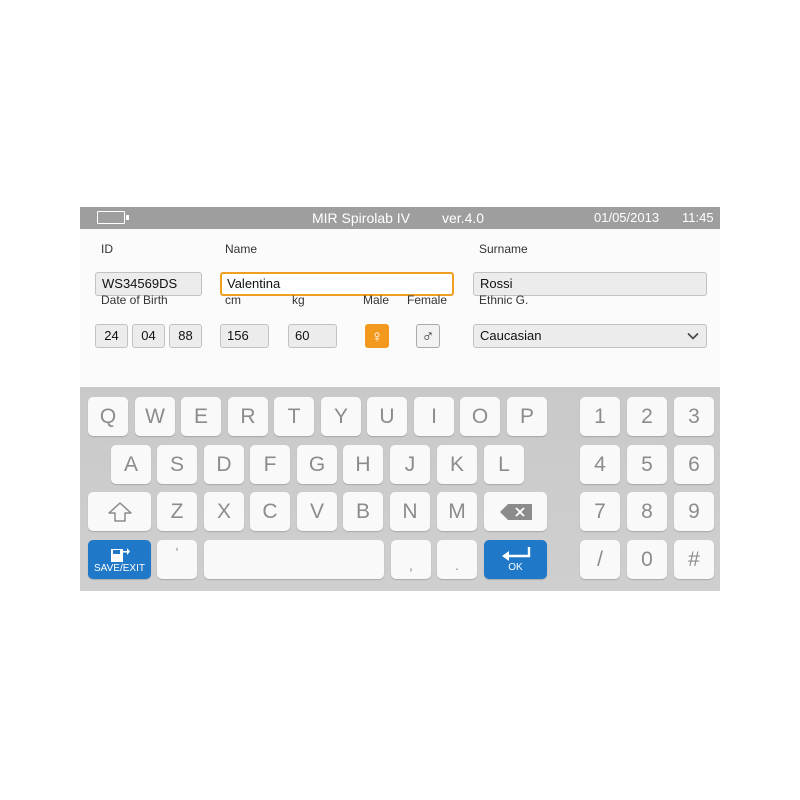  Describe the element at coordinates (627, 217) in the screenshot. I see `status-date: 01/05/2013` at that location.